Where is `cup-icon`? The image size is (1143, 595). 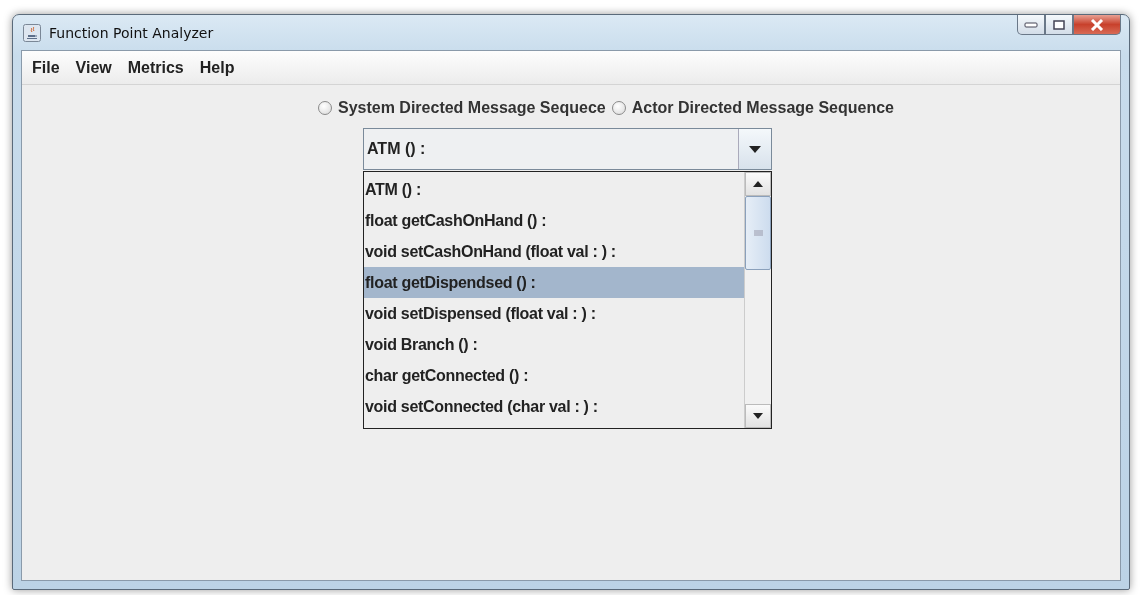 cup-icon is located at coordinates (32, 32).